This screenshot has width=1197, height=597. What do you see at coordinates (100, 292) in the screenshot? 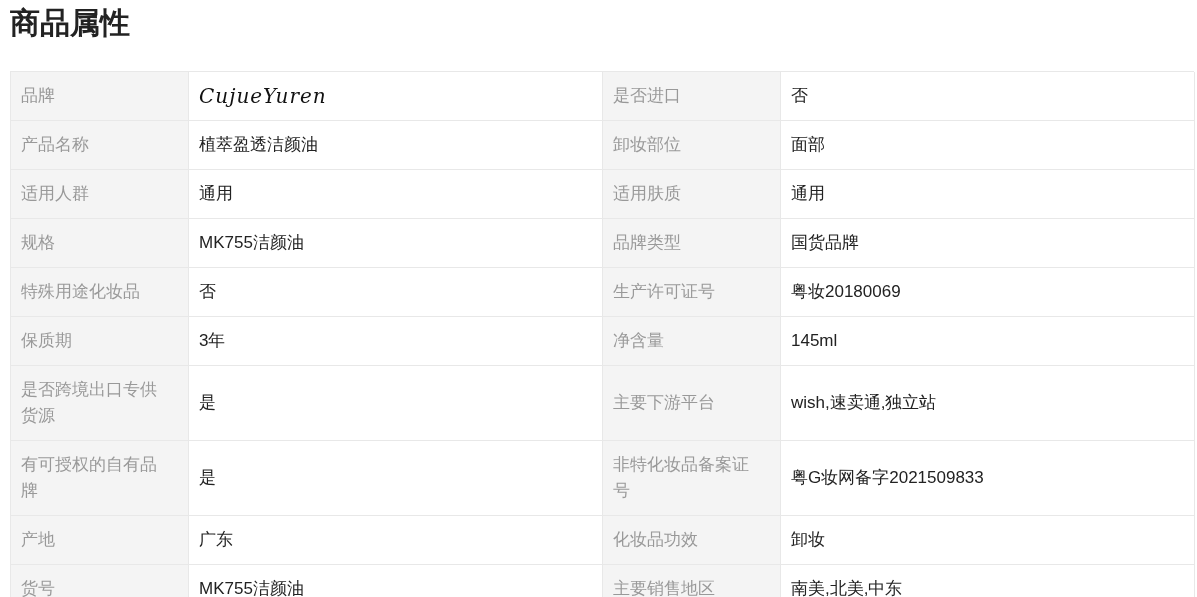
I see `attribute-label-cell: 特殊用途化妆品` at bounding box center [100, 292].